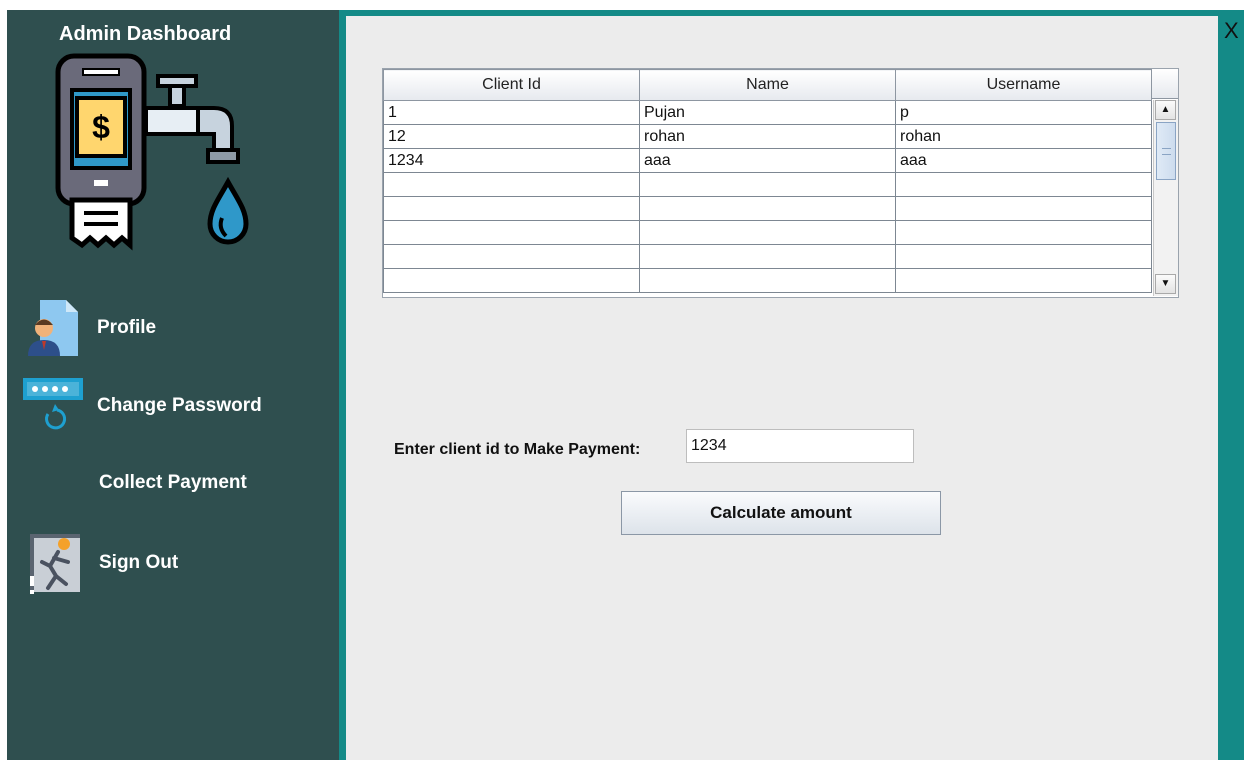  I want to click on table-header-corner, so click(1164, 84).